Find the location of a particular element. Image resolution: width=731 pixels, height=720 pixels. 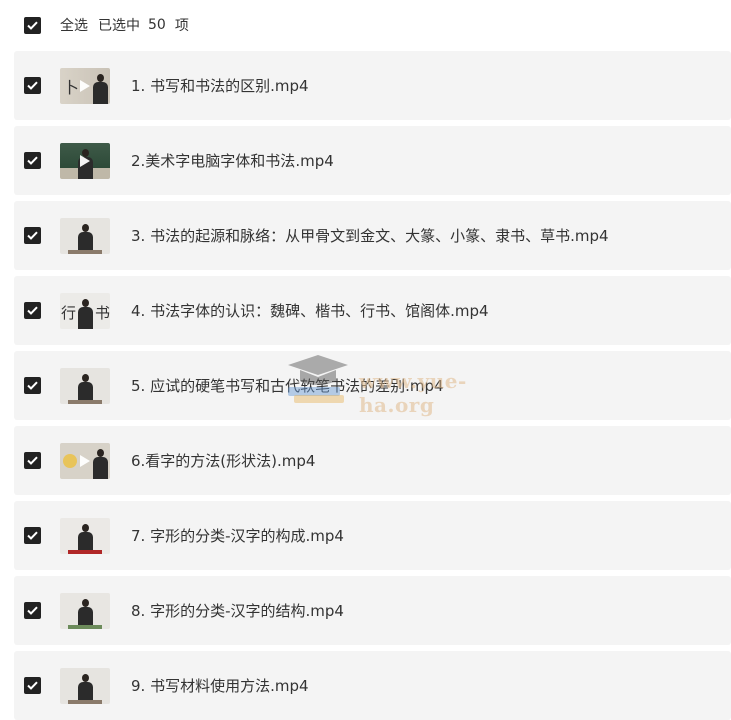

file-name: 6.看字的方法(形状法).mp4 is located at coordinates (223, 460).